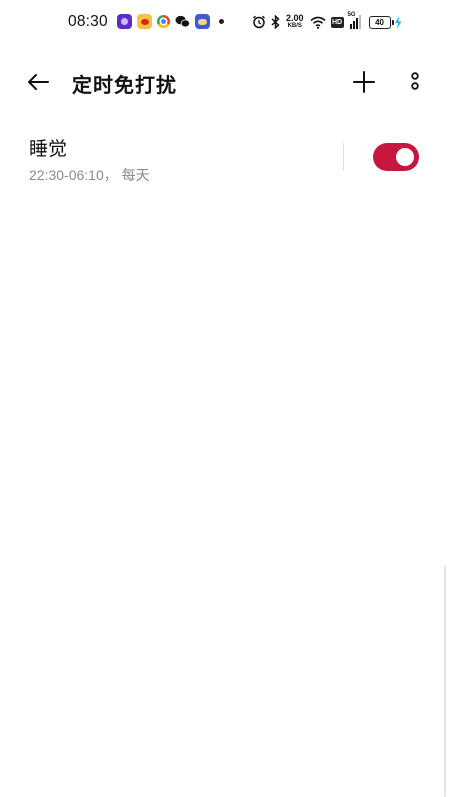 The width and height of the screenshot is (451, 797). Describe the element at coordinates (327, 22) in the screenshot. I see `system-icons: 2.00 KB/S HD 5G 40` at that location.